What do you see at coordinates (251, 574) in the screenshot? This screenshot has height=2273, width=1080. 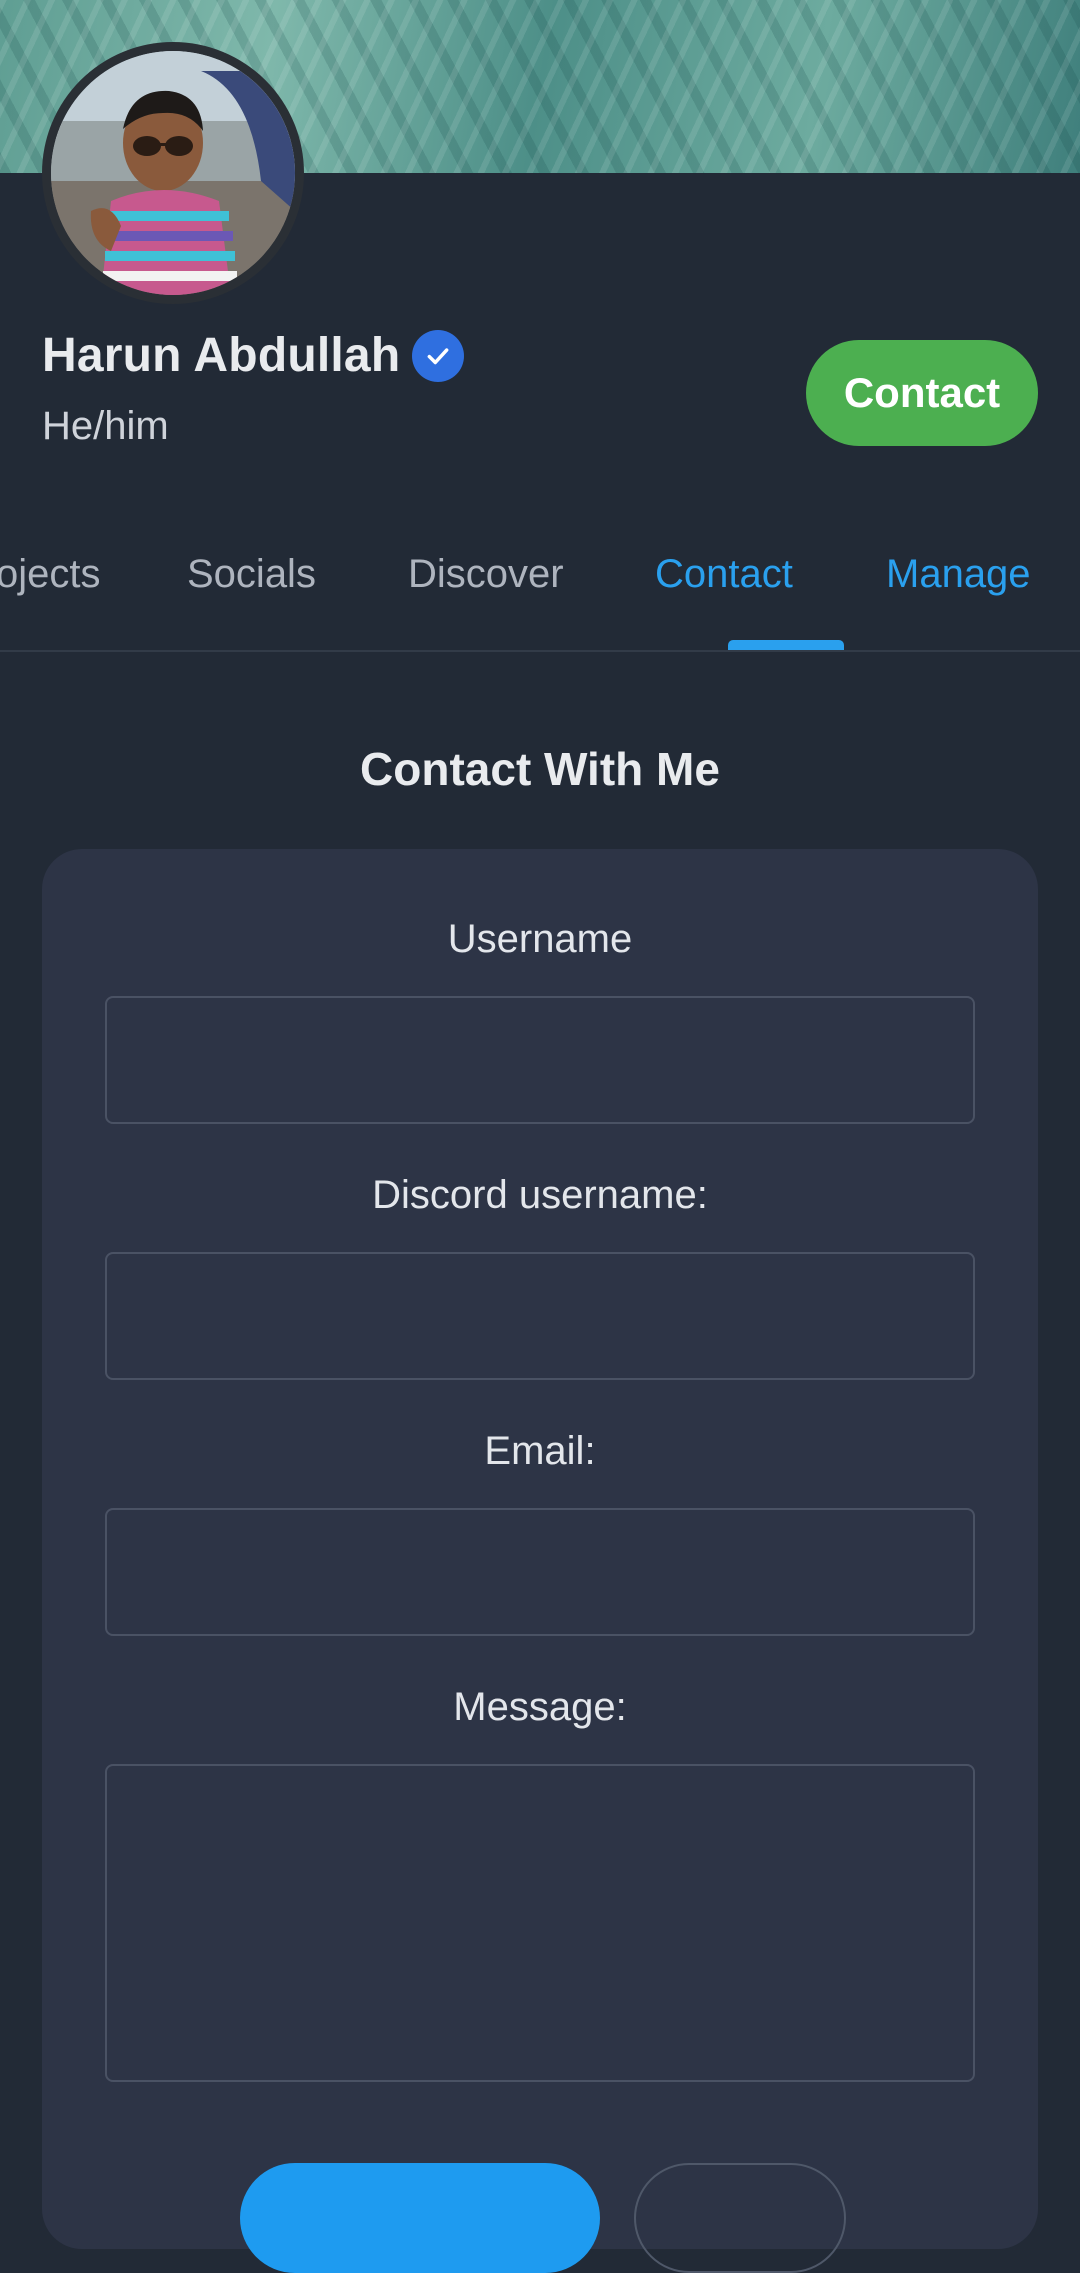 I see `tab-socials: Socials` at bounding box center [251, 574].